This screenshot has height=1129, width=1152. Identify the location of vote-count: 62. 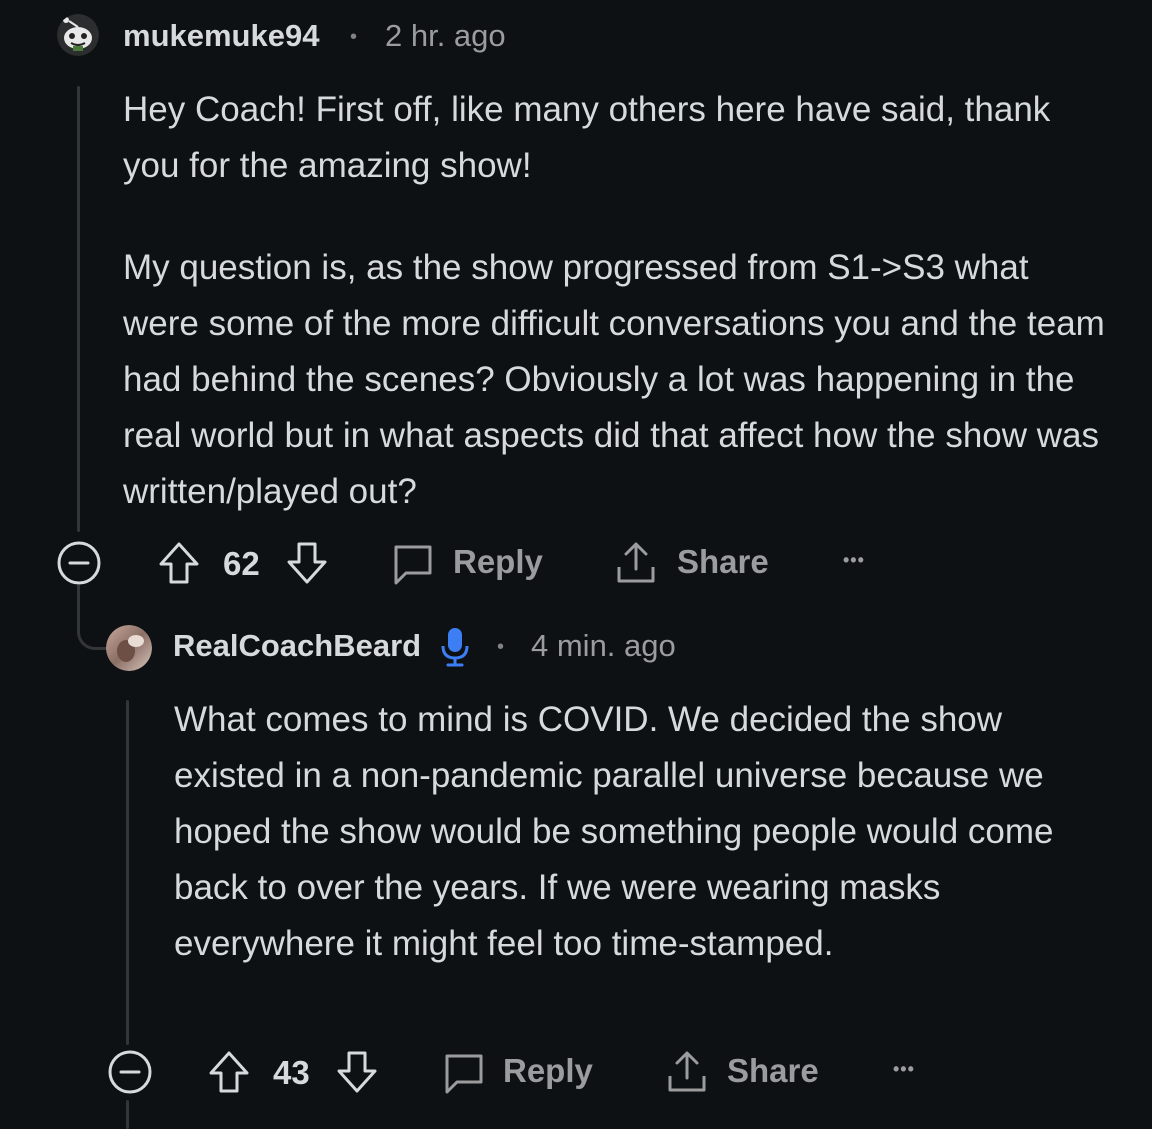
(241, 563).